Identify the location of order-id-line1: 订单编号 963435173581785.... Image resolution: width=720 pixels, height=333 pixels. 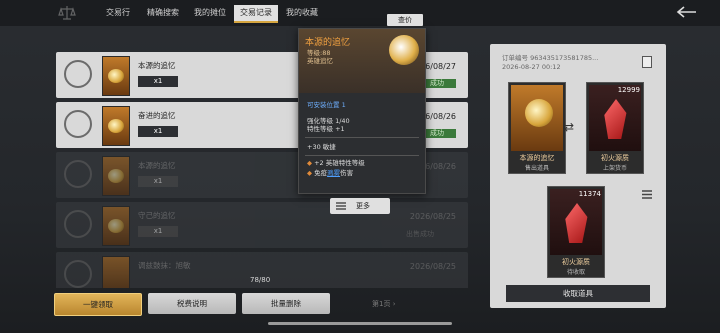
(550, 58).